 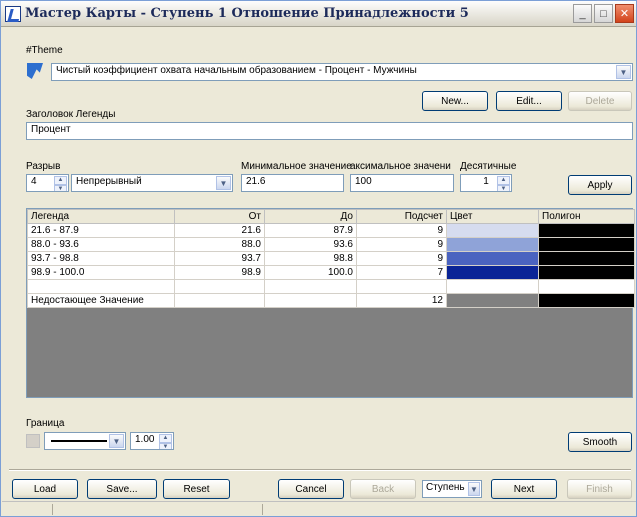 I want to click on close-button: ✕, so click(x=624, y=13).